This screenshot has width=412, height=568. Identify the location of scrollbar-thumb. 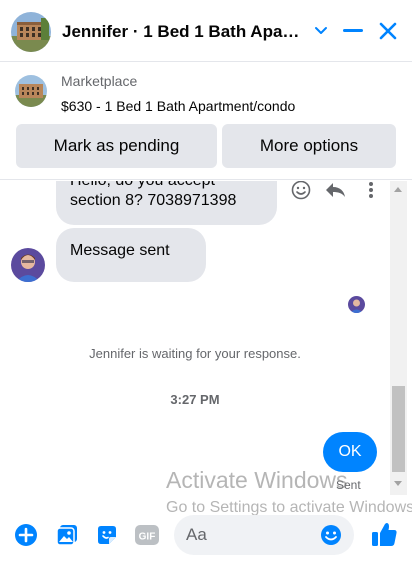
(398, 429).